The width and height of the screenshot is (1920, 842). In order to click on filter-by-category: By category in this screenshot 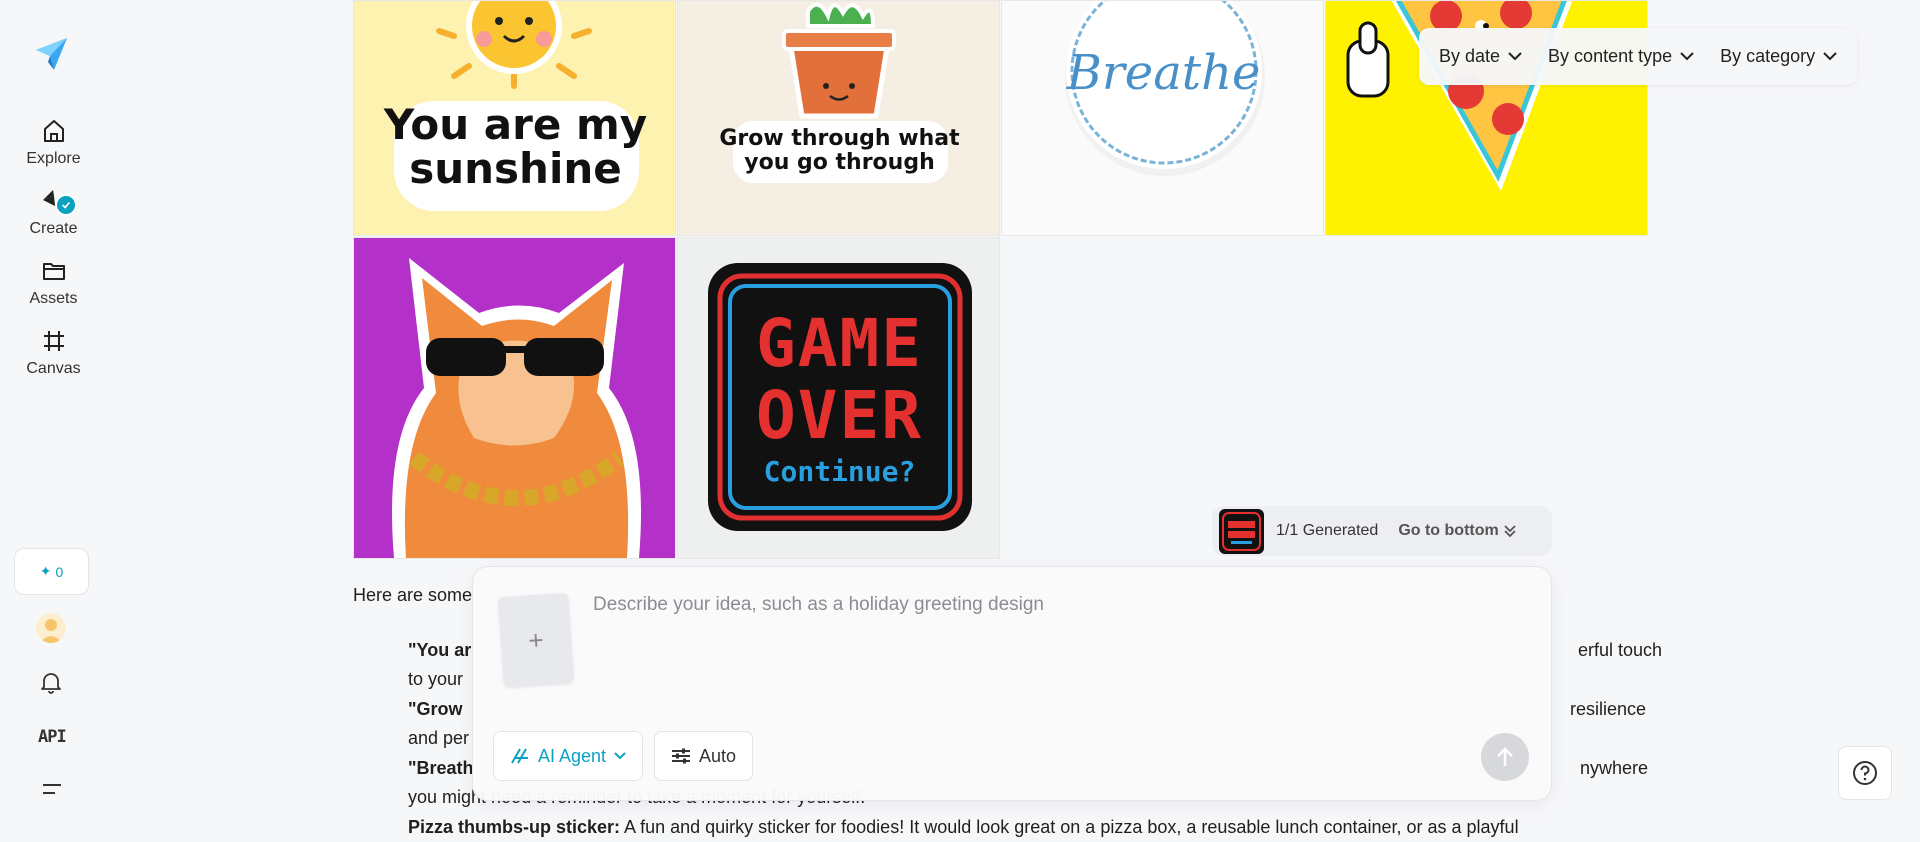, I will do `click(1778, 56)`.